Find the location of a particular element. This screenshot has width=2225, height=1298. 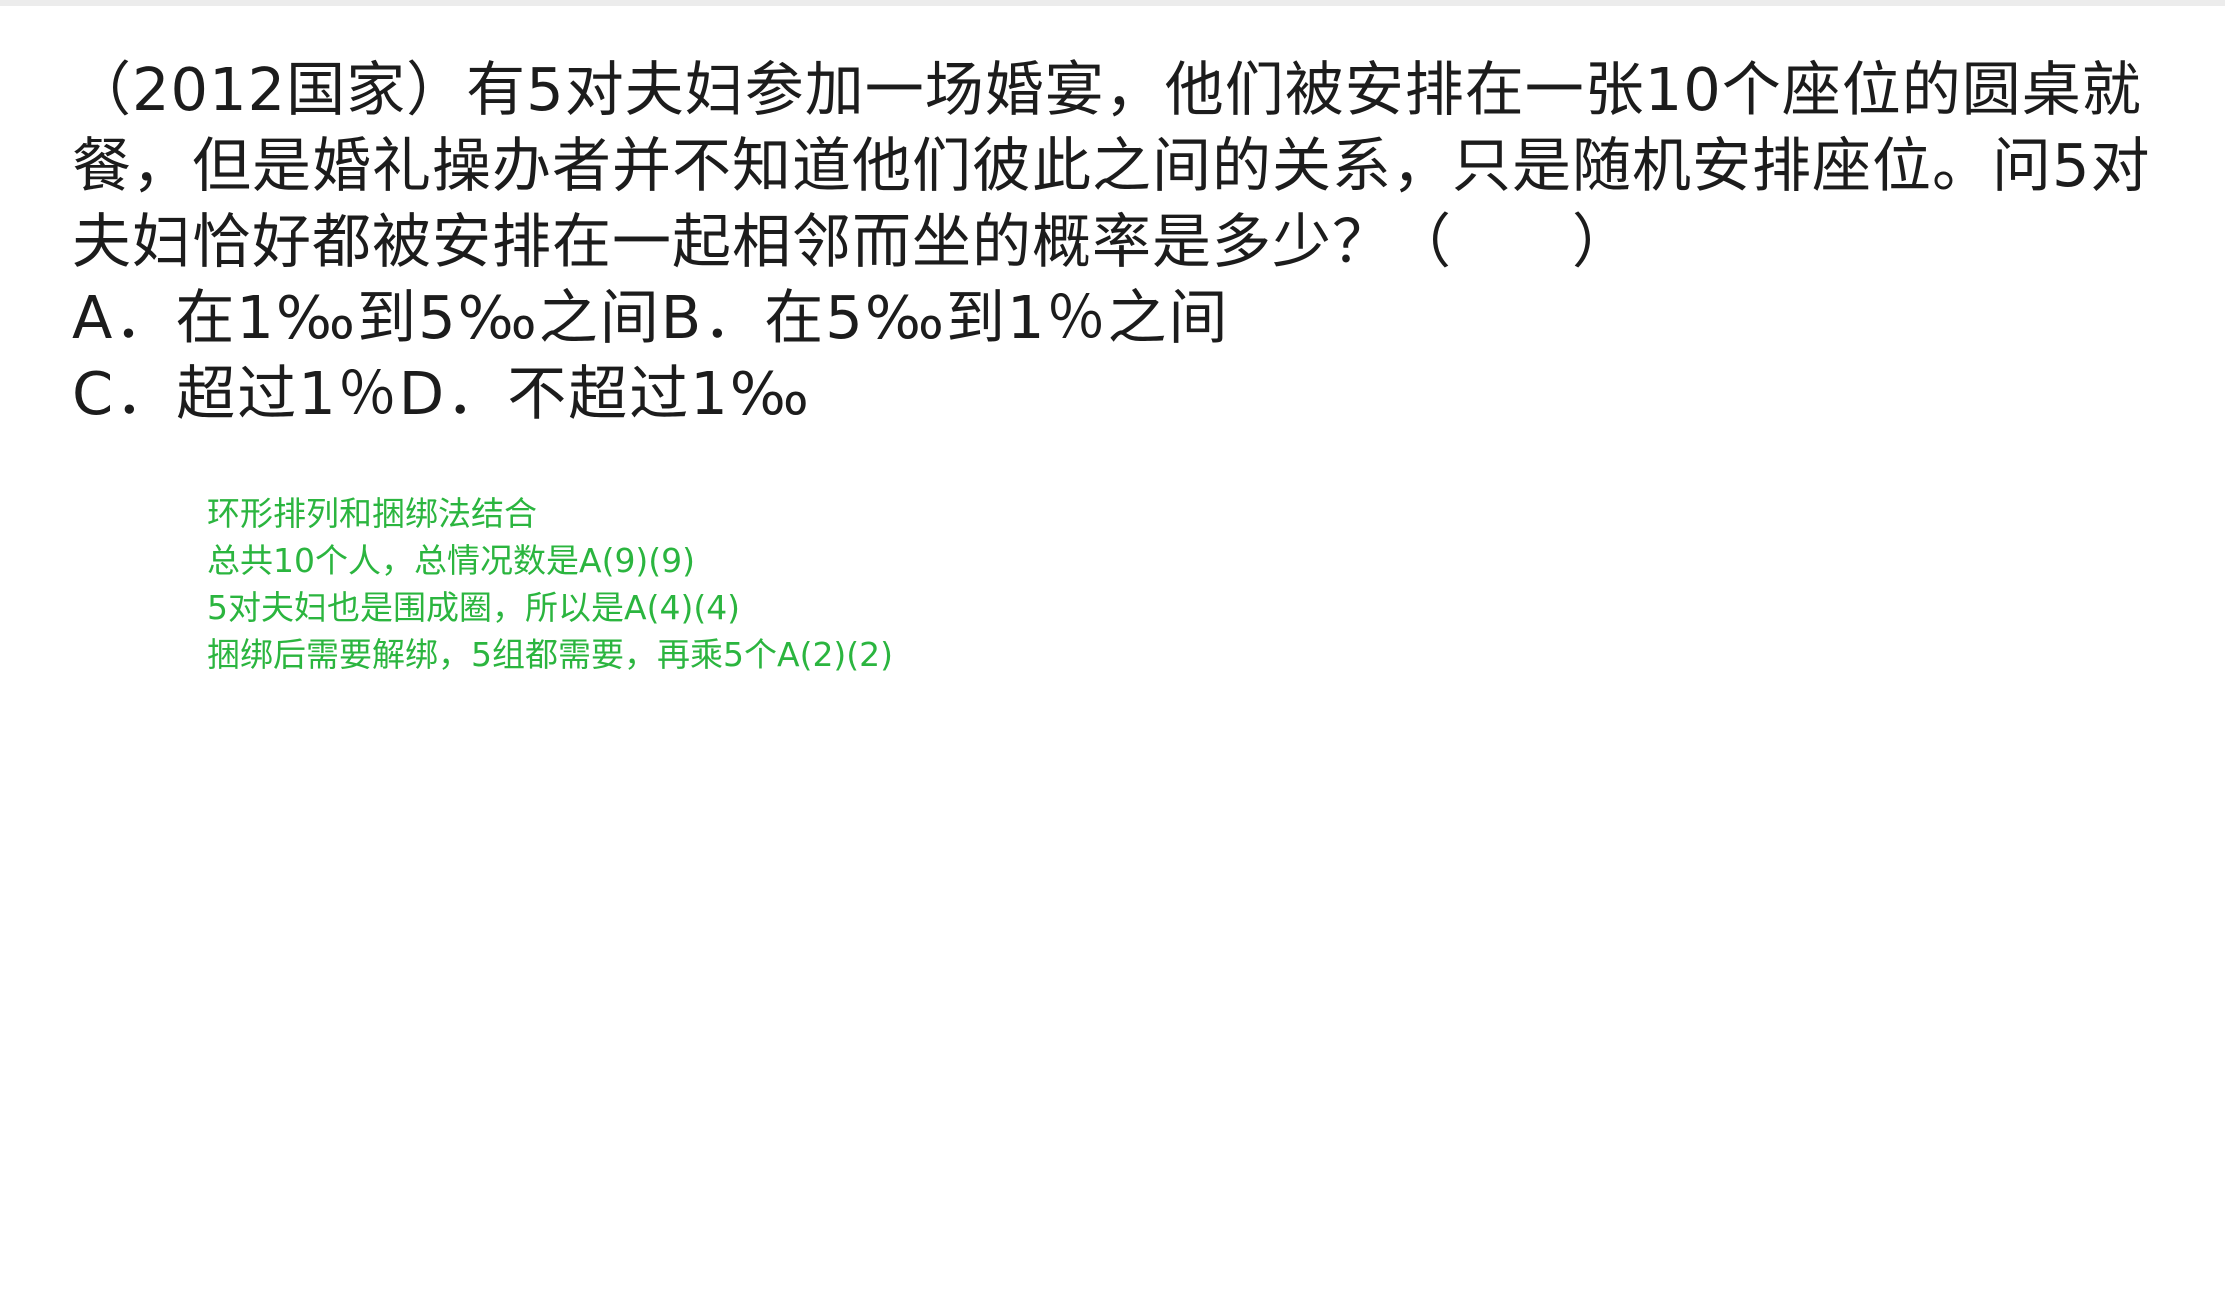

option-d-text: 不超过1‰ is located at coordinates (659, 393).